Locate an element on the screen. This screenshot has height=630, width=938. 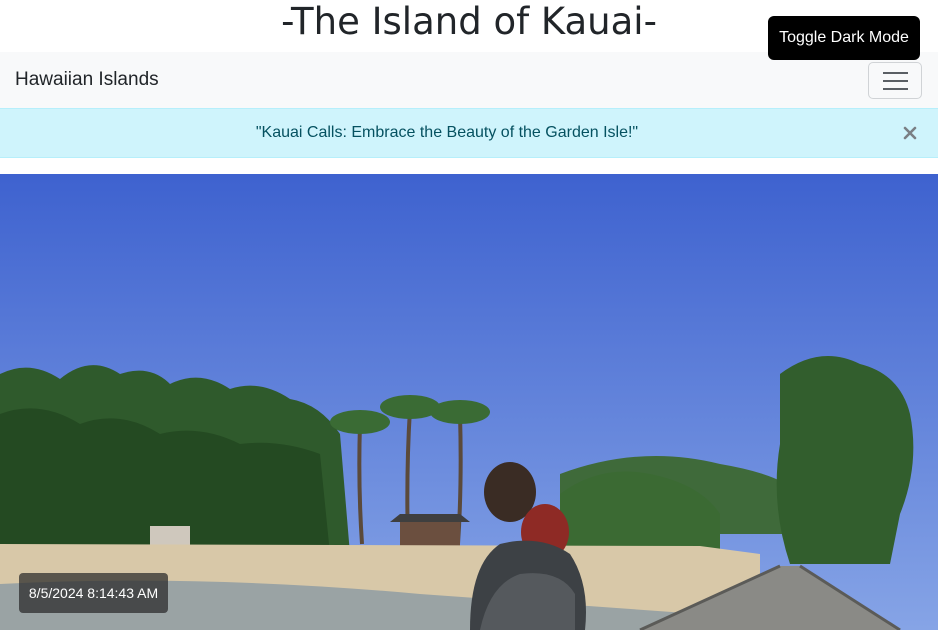
photo-timestamp: 8/5/2024 8:14:43 AM is located at coordinates (93, 593).